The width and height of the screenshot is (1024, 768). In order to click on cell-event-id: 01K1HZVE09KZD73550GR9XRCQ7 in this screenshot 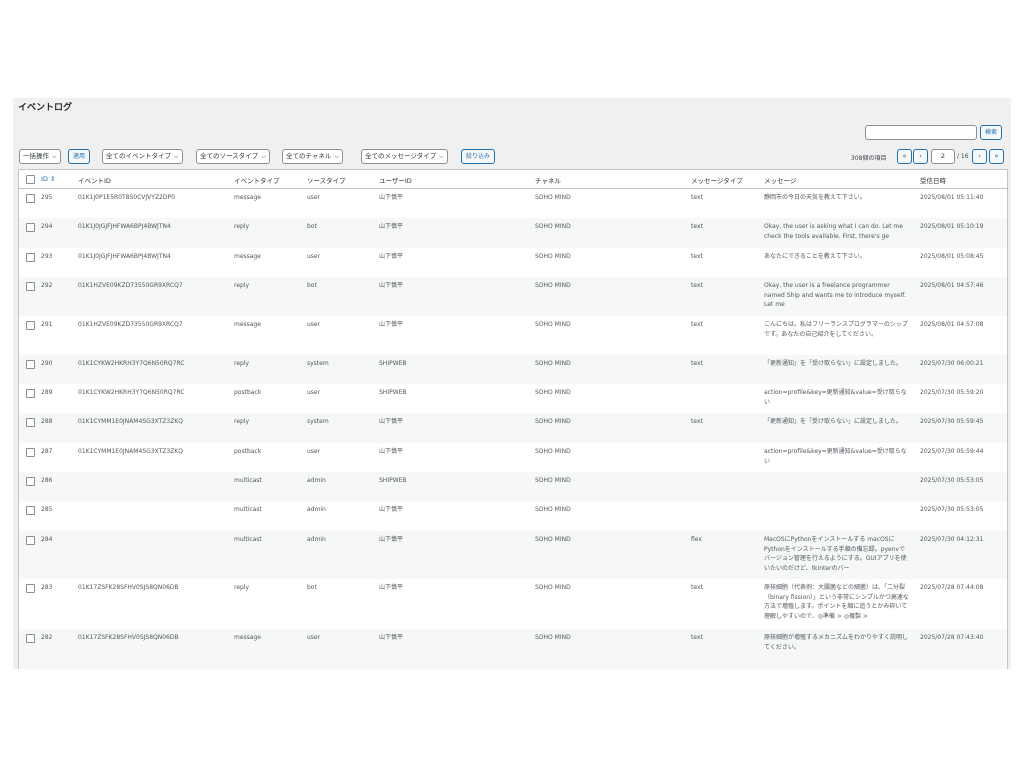, I will do `click(130, 324)`.